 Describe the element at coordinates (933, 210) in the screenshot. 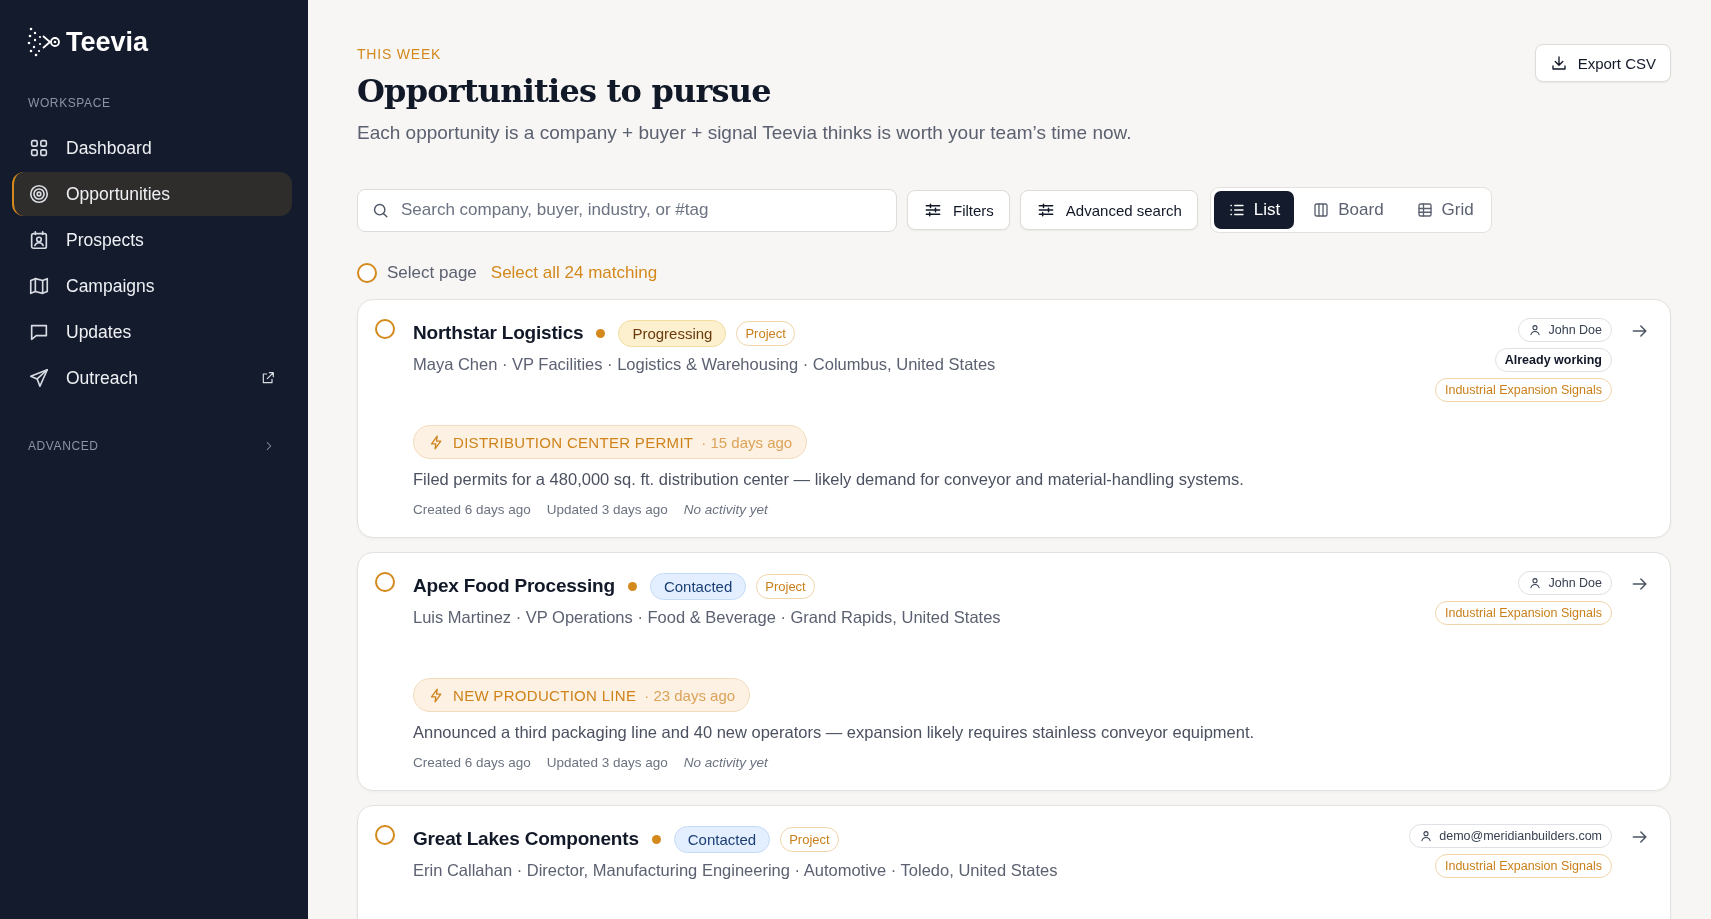

I see `sliders-icon` at that location.